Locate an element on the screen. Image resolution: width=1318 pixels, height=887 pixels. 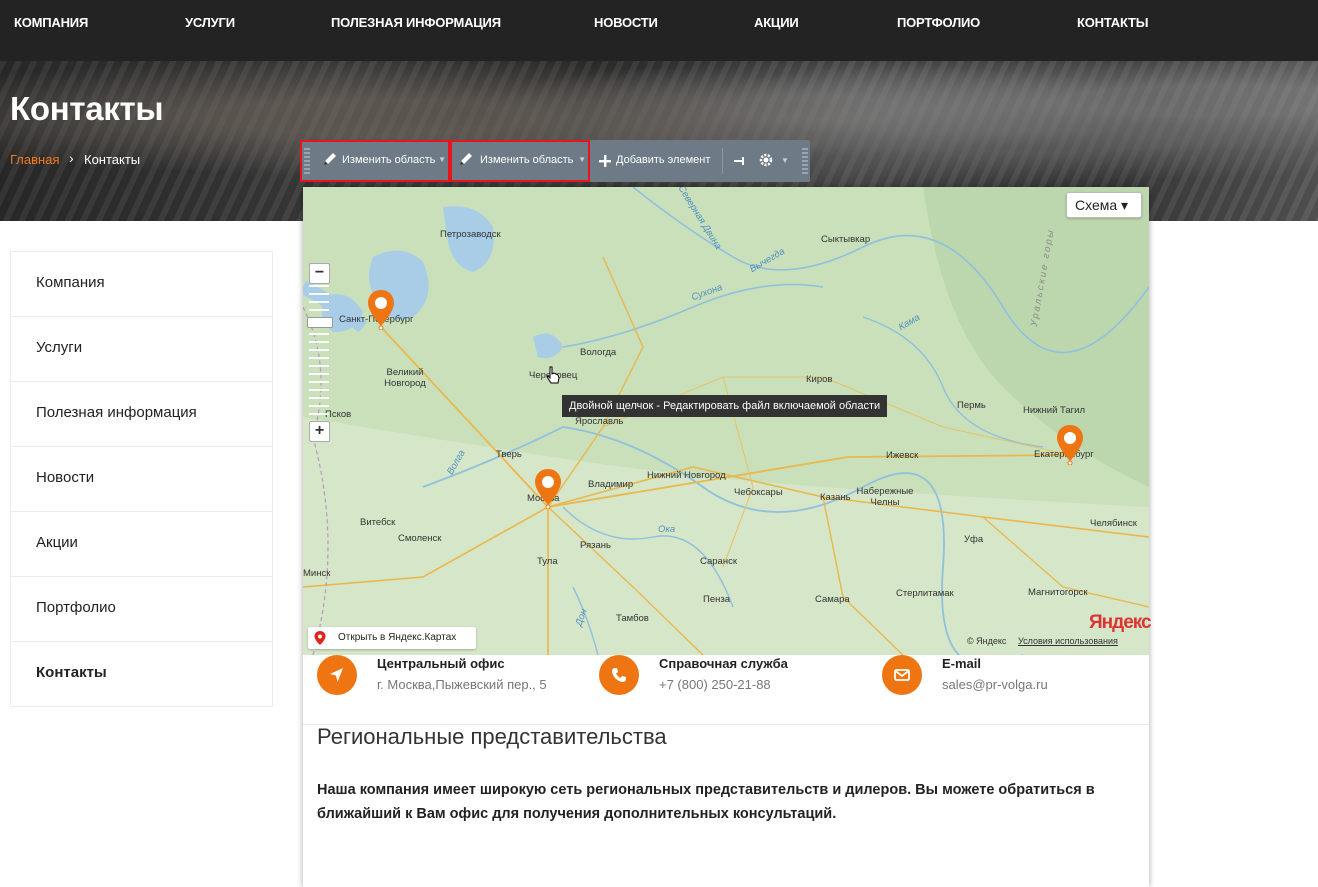
nav-item-promotions: АКЦИИ is located at coordinates (776, 22).